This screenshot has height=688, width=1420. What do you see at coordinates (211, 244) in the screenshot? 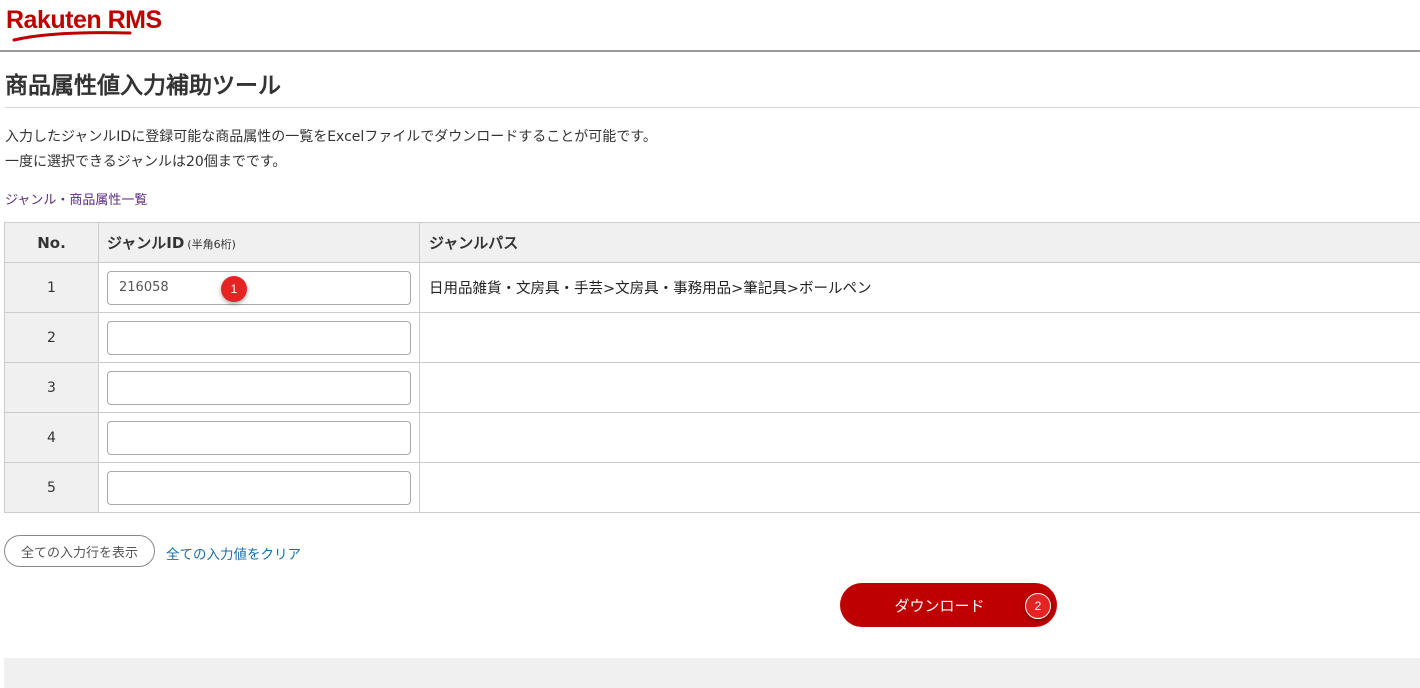
I see `header-genre-id-note: (半角6桁)` at bounding box center [211, 244].